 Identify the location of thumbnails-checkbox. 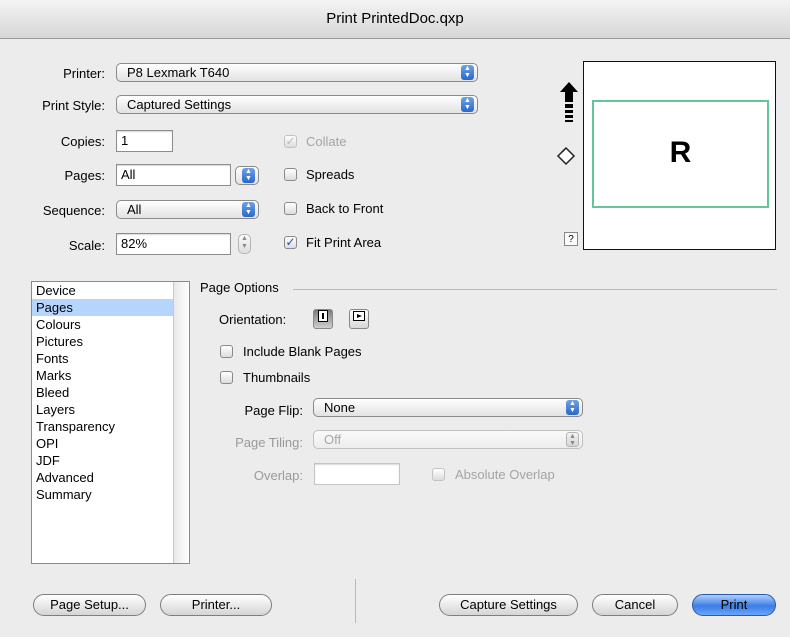
(226, 377).